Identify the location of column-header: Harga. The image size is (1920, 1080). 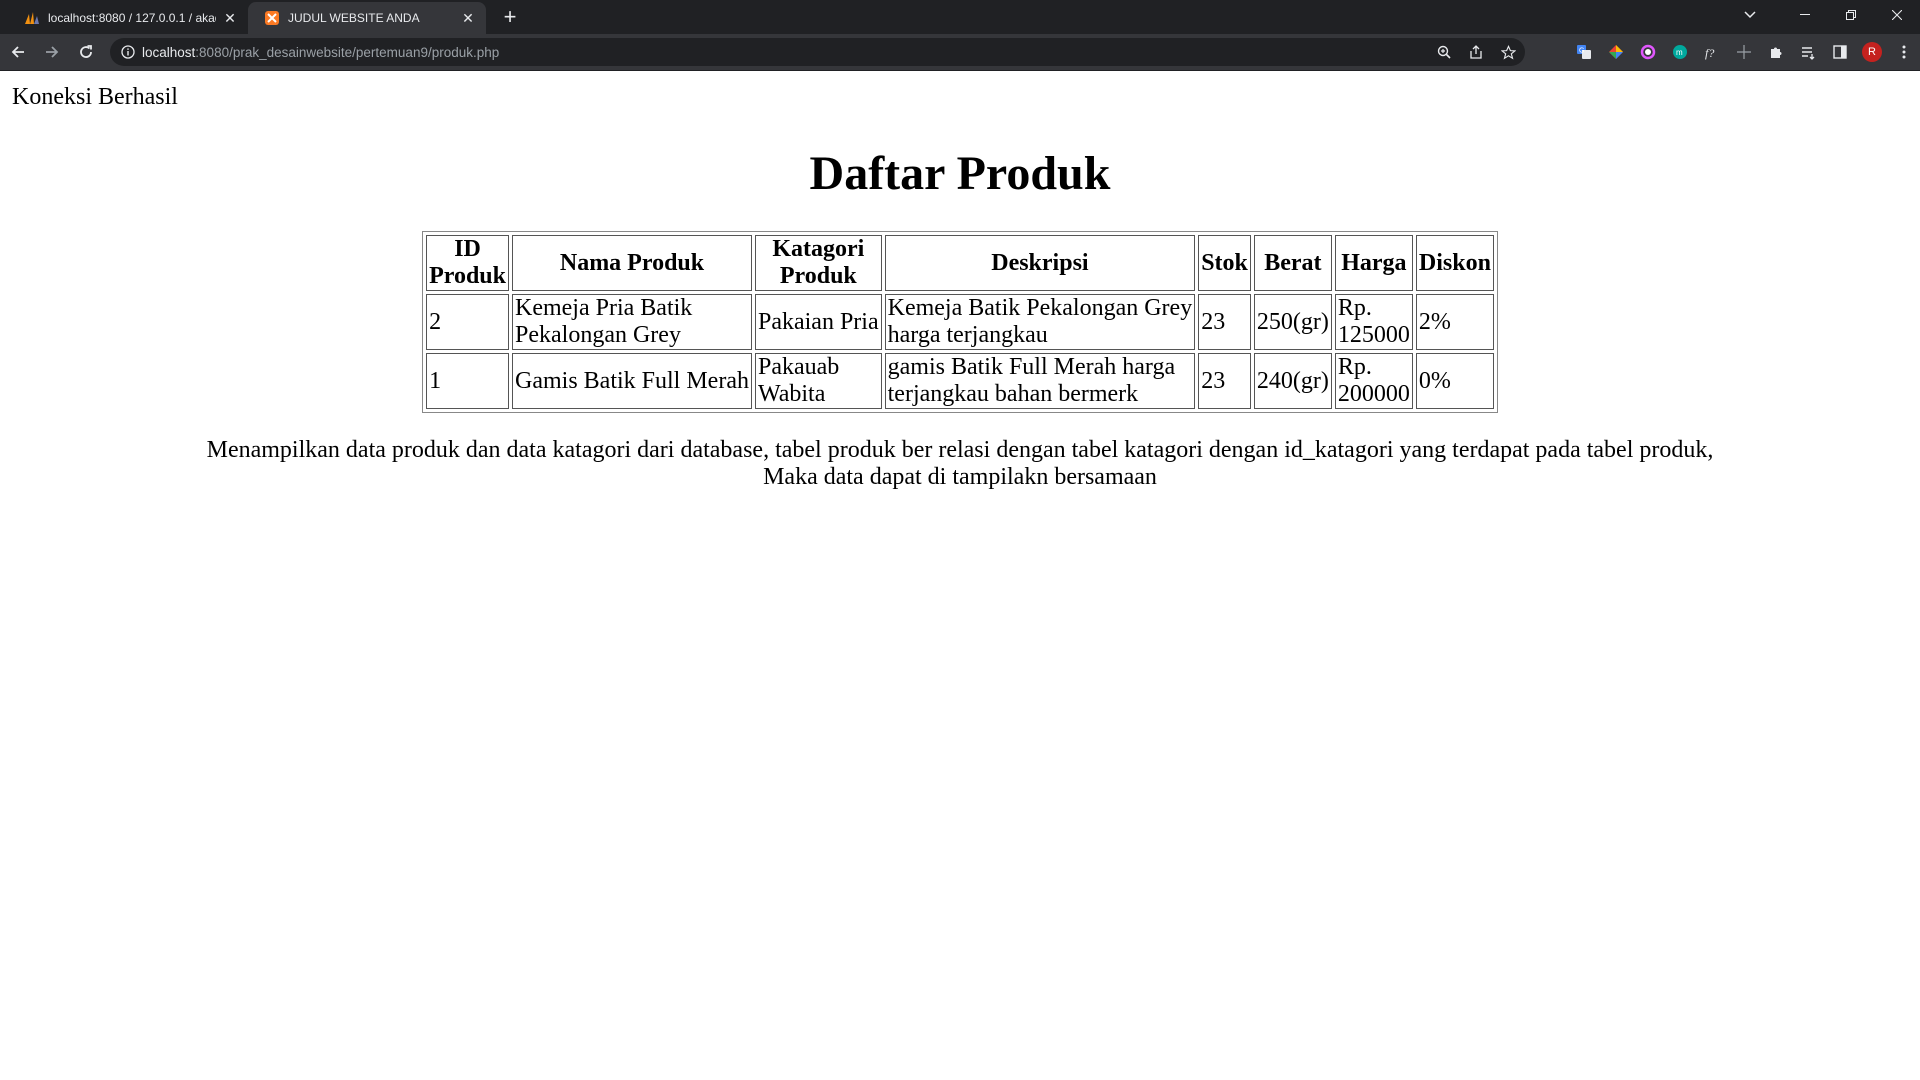
(1373, 263).